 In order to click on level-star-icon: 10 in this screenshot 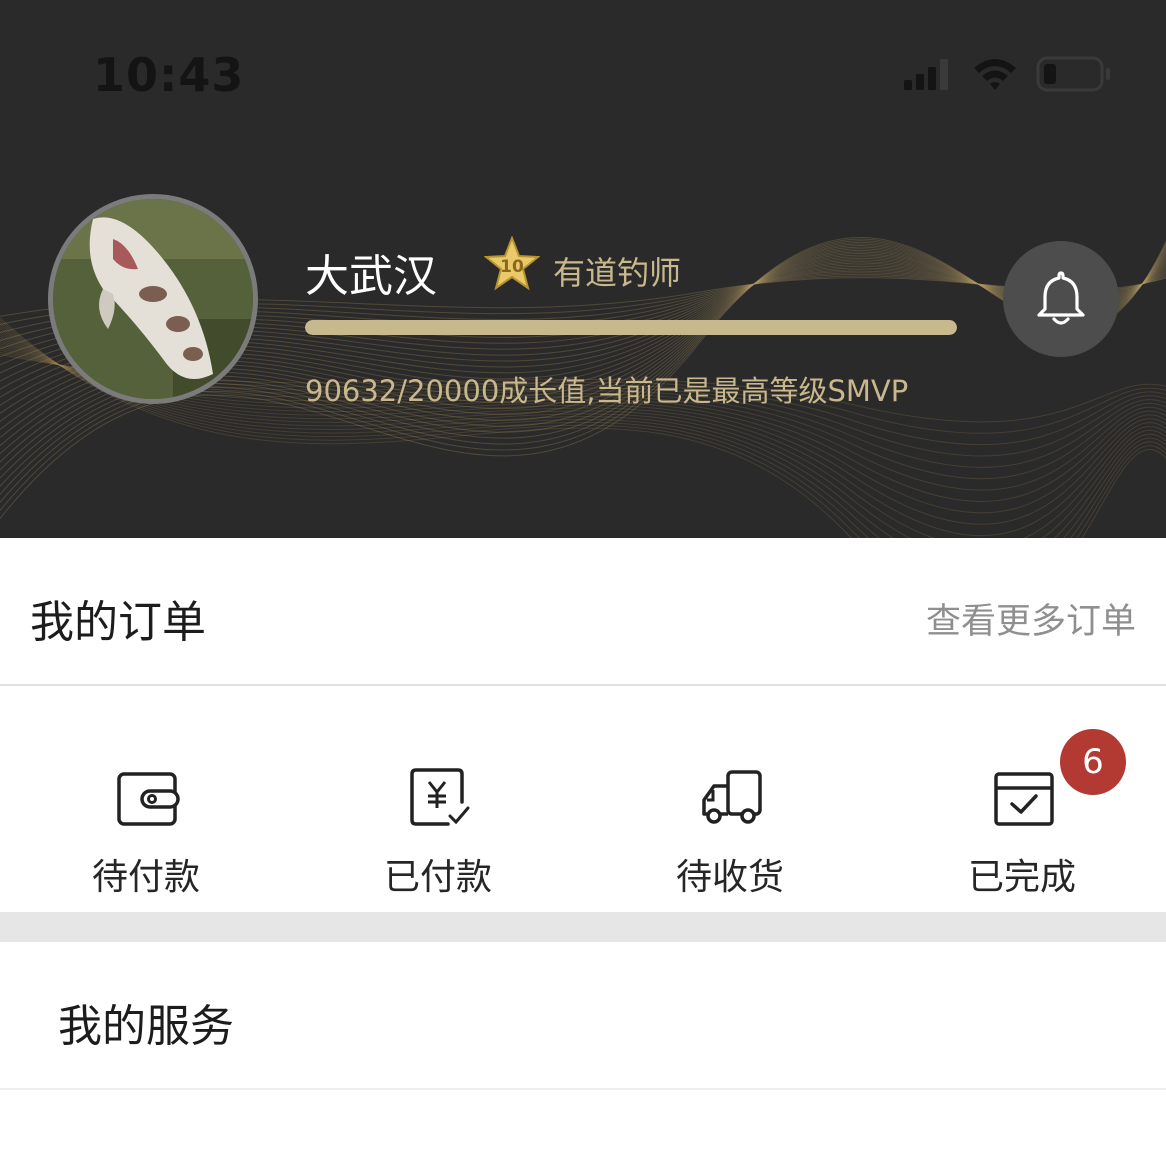, I will do `click(512, 263)`.